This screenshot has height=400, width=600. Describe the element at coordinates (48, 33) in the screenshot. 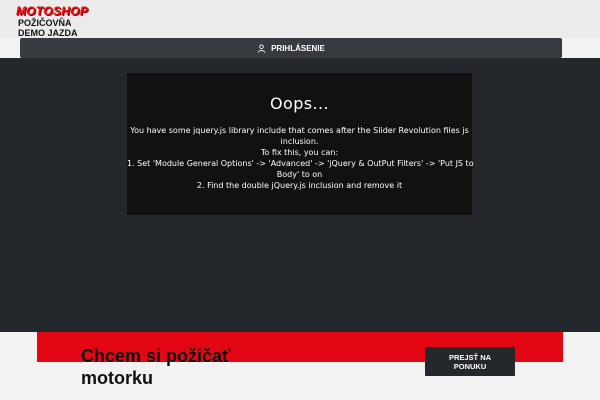

I see `nav-item-demo-jazda: DEMO JAZDA` at that location.